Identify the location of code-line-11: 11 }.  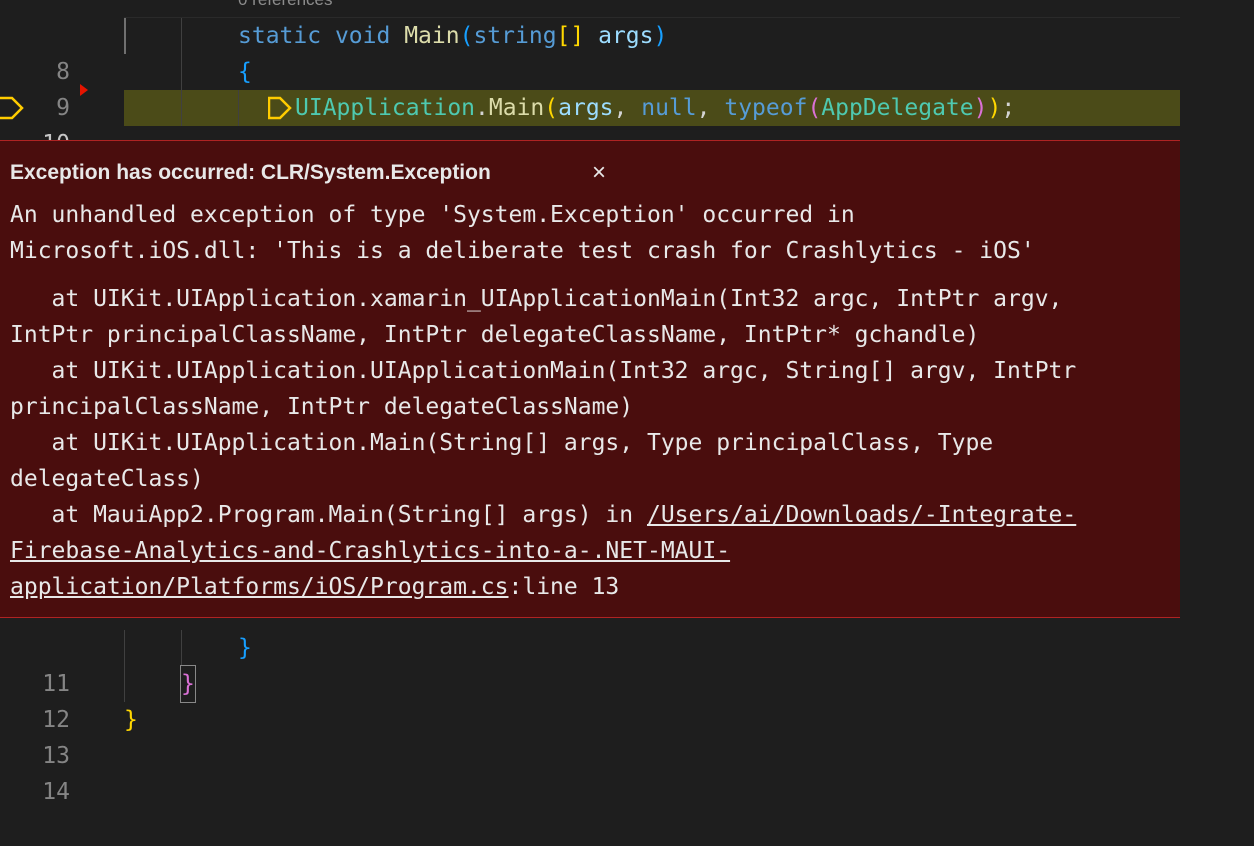
(590, 663).